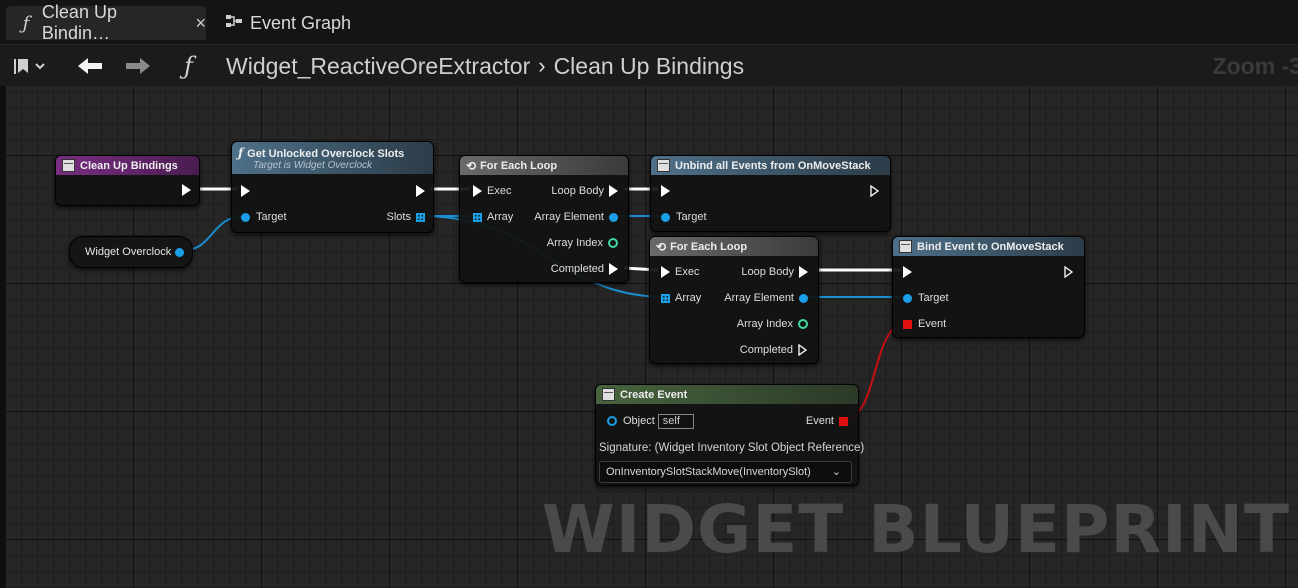  I want to click on node-subtitle: Target is Widget Overclock, so click(313, 165).